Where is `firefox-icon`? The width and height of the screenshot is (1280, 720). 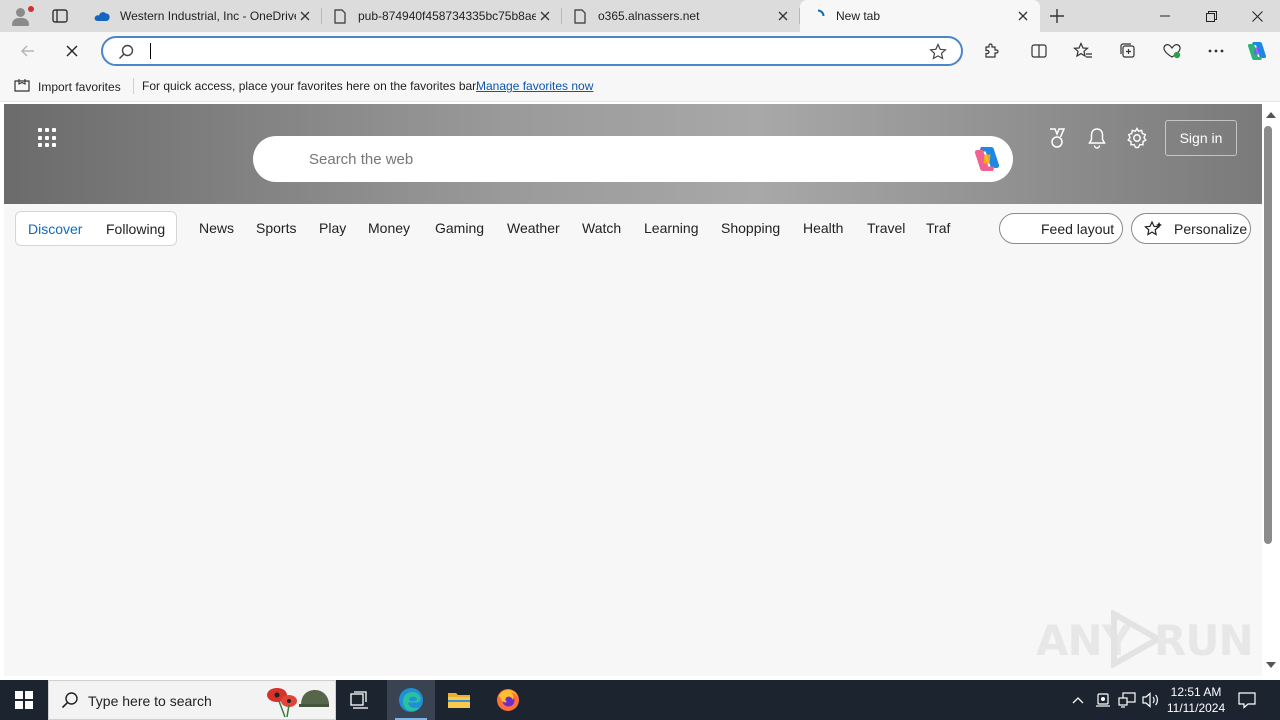
firefox-icon is located at coordinates (508, 700).